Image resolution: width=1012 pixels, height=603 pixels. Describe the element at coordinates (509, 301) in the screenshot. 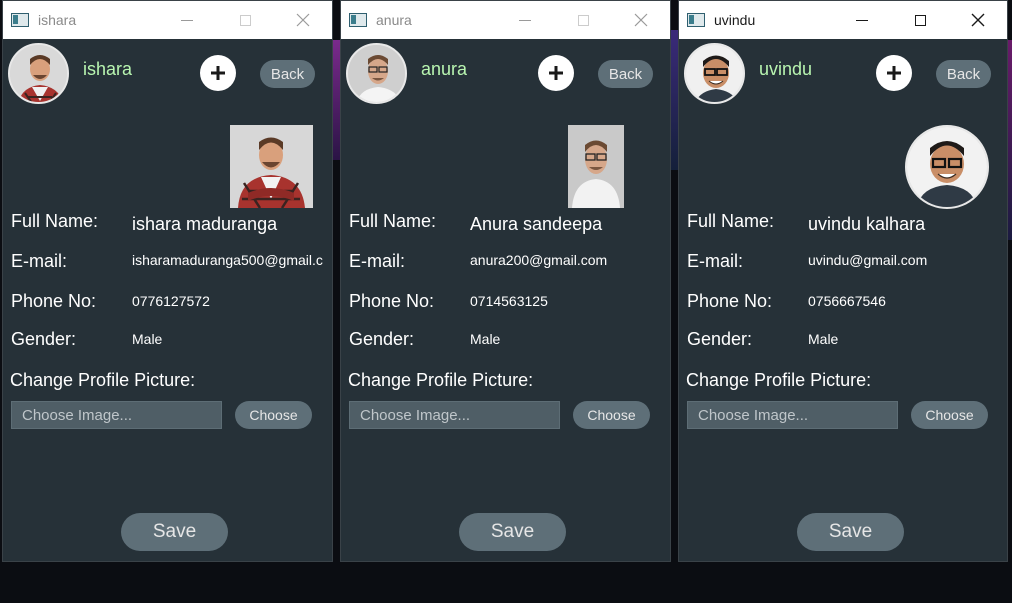

I see `phone-value: 0714563125` at that location.